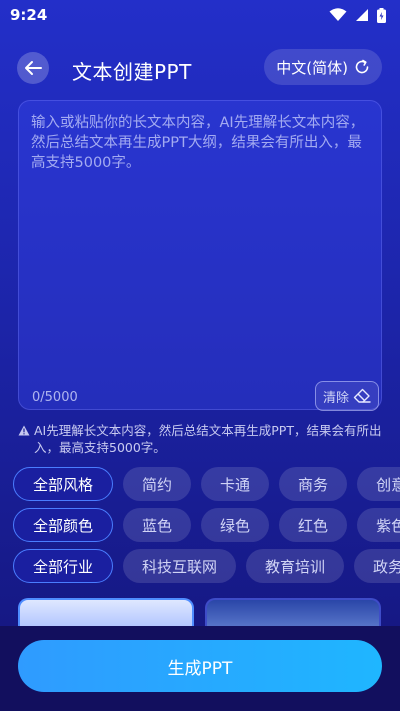 This screenshot has height=711, width=400. What do you see at coordinates (132, 72) in the screenshot?
I see `page-title: 文本创建PPT` at bounding box center [132, 72].